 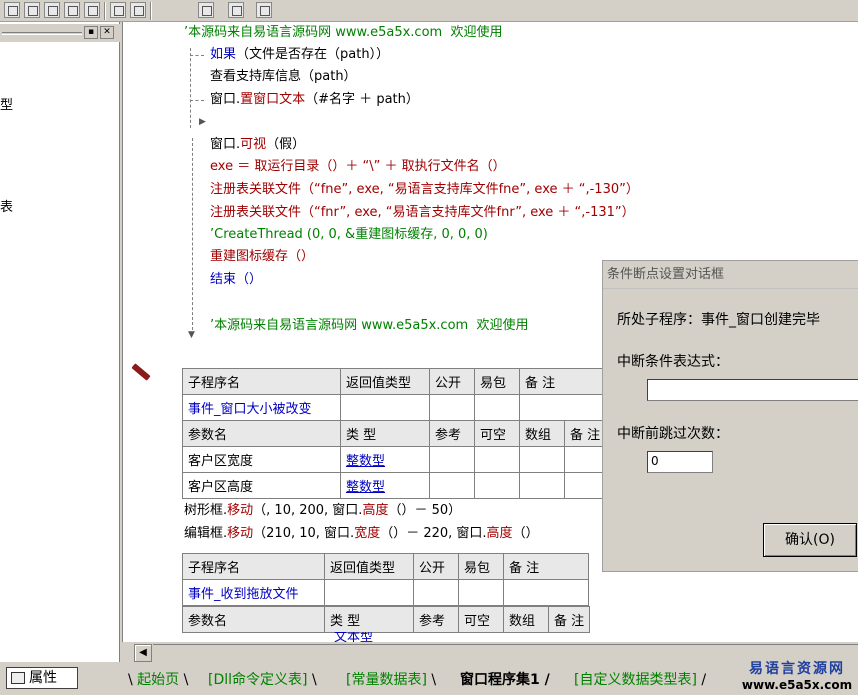 I want to click on tab-custom-types: [自定义数据类型表] /, so click(x=640, y=680).